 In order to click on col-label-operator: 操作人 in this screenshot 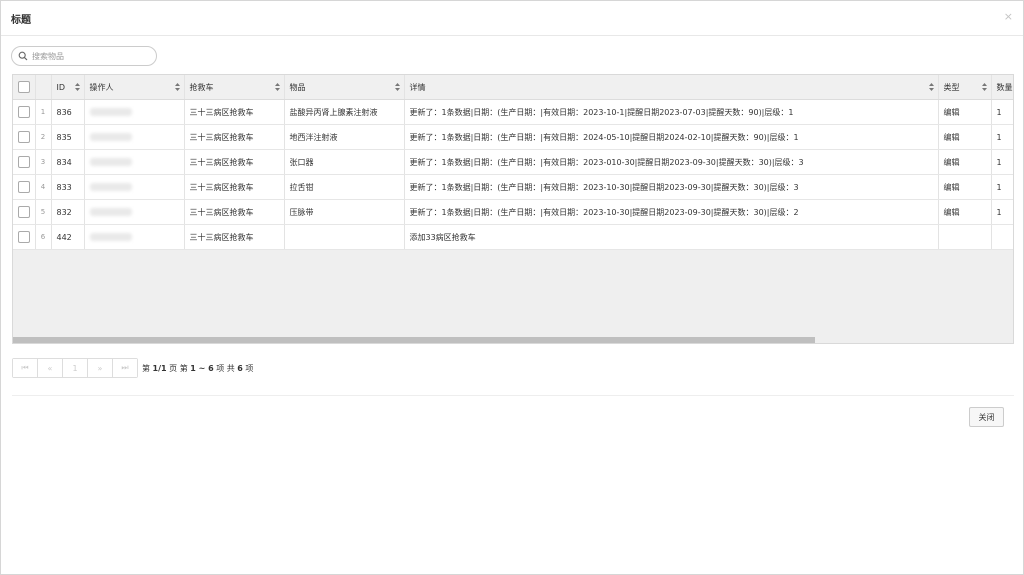, I will do `click(101, 87)`.